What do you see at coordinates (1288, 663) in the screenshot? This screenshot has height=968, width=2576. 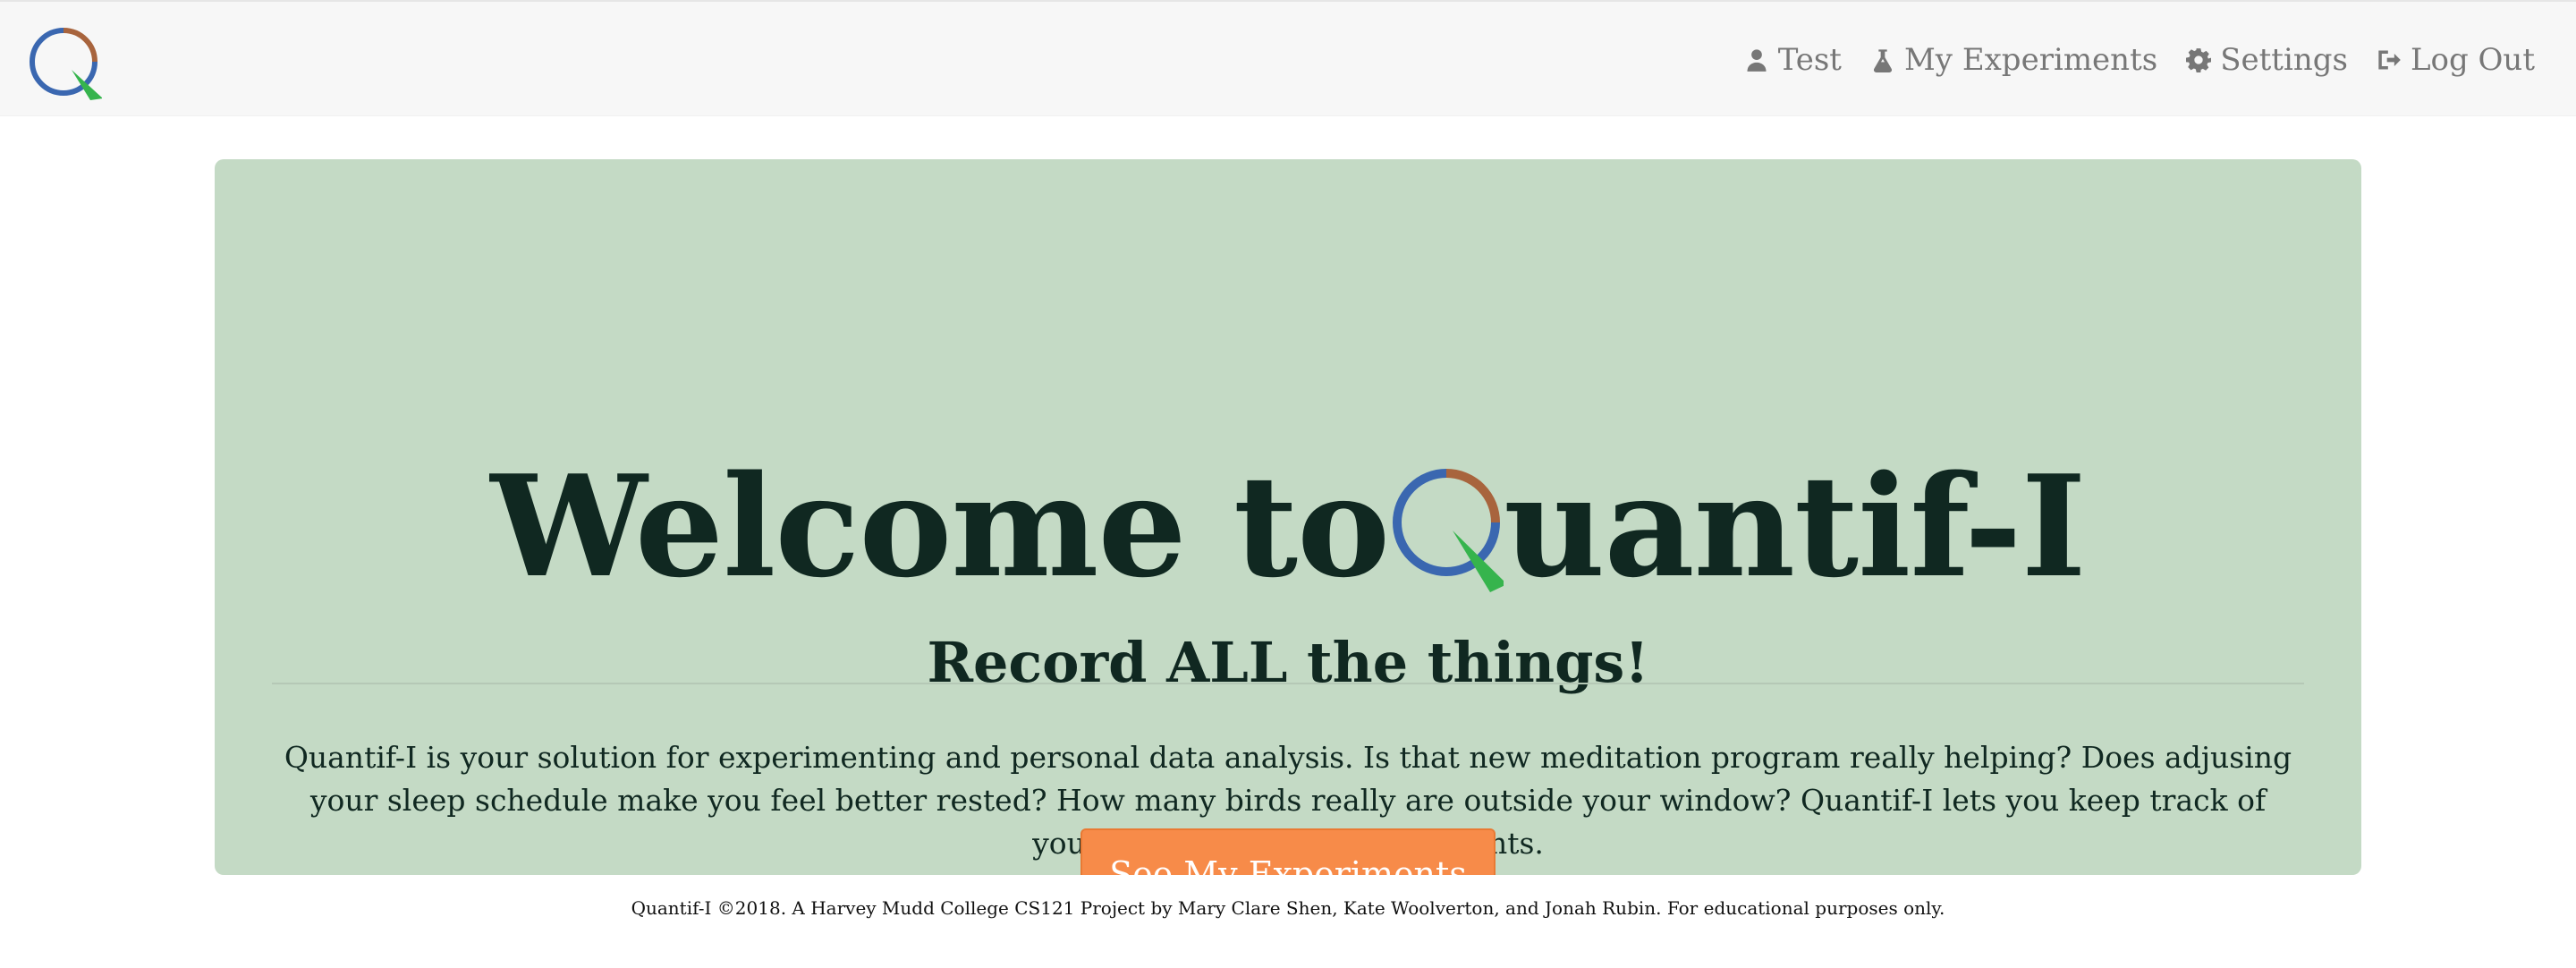 I see `hero-subtitle: Record ALL the things!` at bounding box center [1288, 663].